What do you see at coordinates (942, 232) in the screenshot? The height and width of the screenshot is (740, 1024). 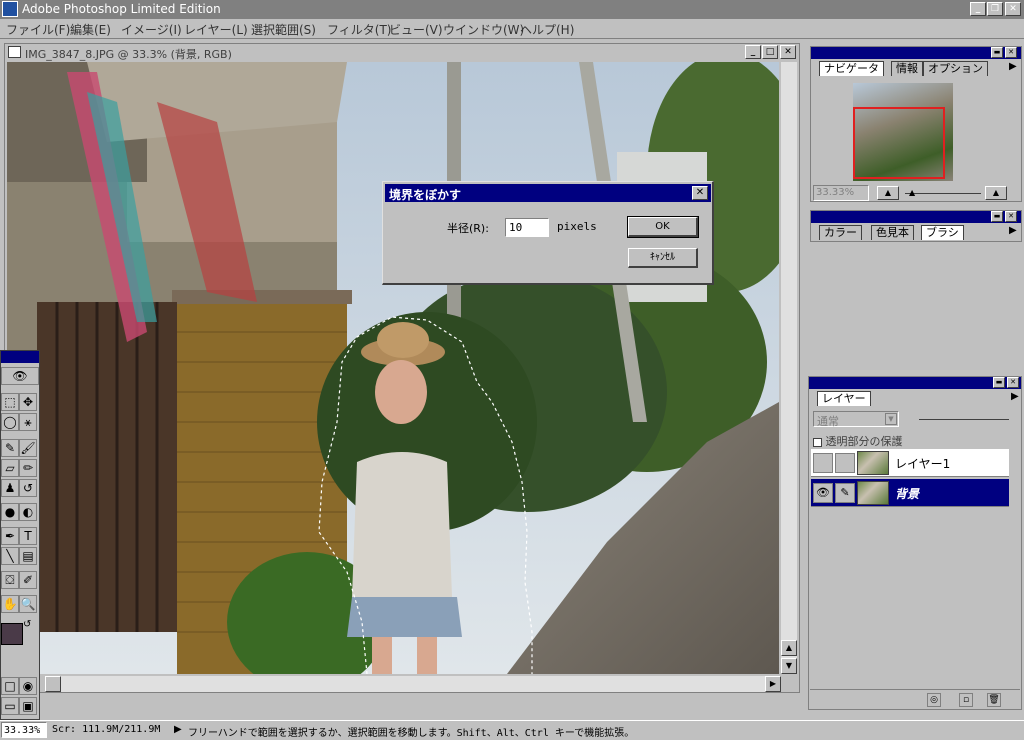 I see `tab-brushes: ブラシ` at bounding box center [942, 232].